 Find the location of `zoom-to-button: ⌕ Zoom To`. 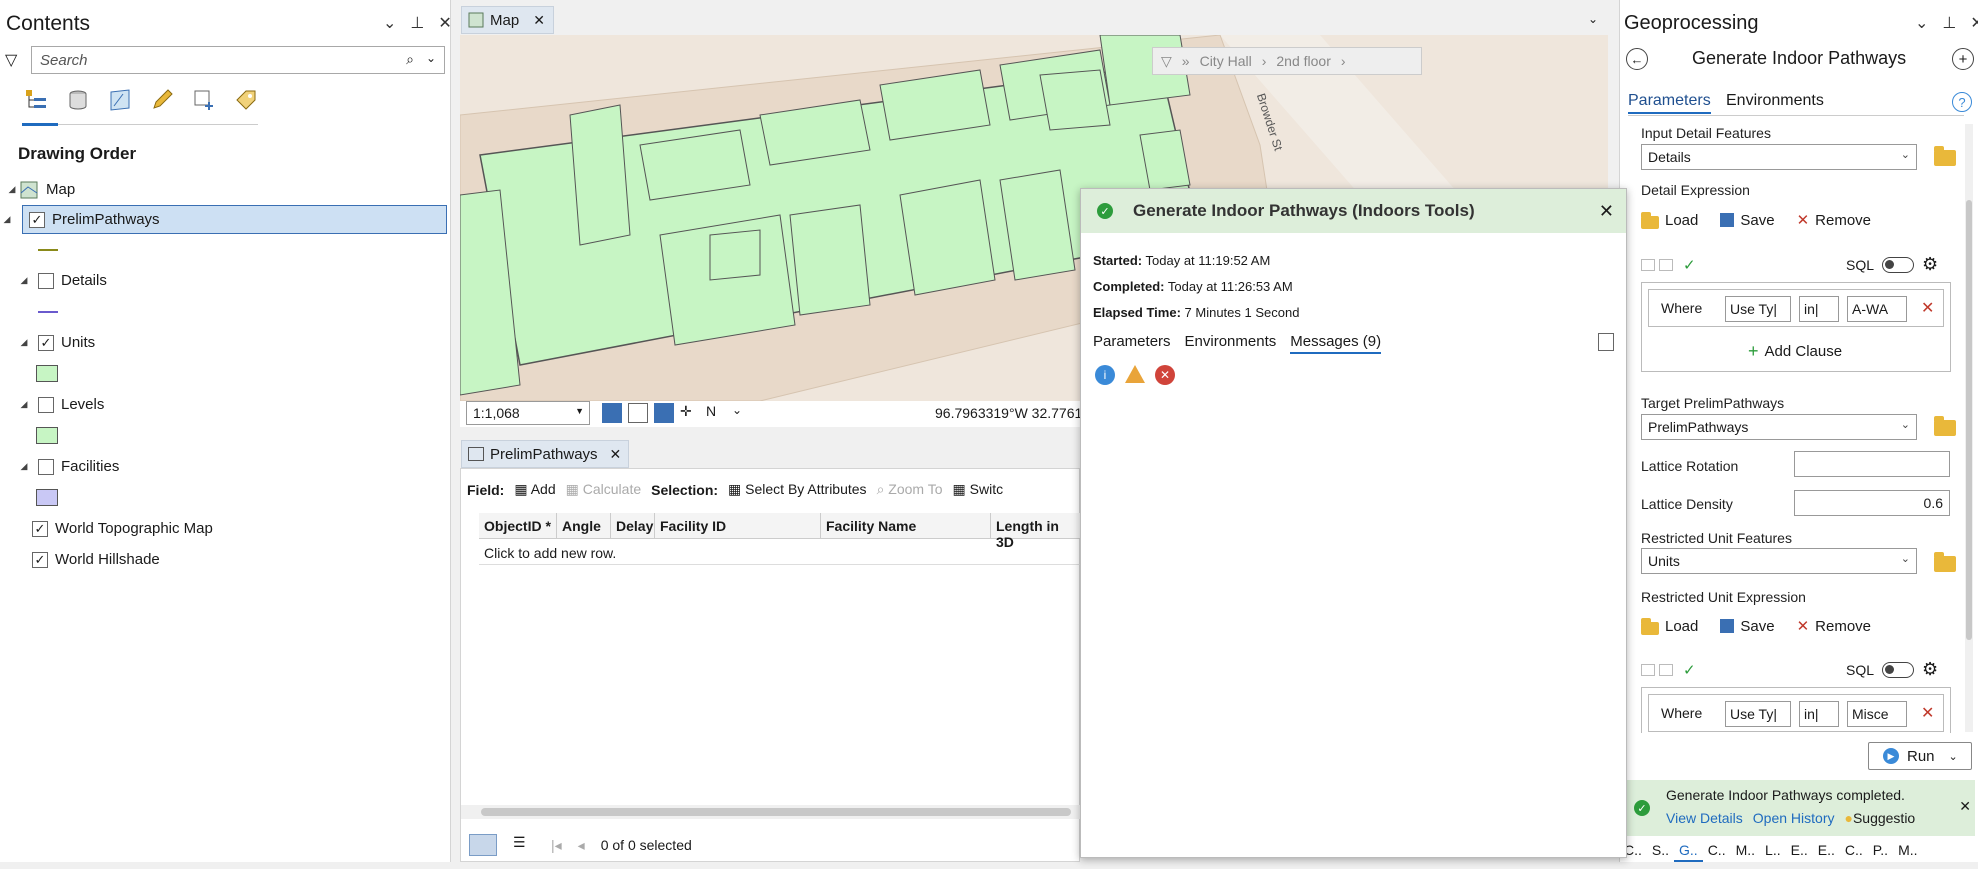

zoom-to-button: ⌕ Zoom To is located at coordinates (910, 489).